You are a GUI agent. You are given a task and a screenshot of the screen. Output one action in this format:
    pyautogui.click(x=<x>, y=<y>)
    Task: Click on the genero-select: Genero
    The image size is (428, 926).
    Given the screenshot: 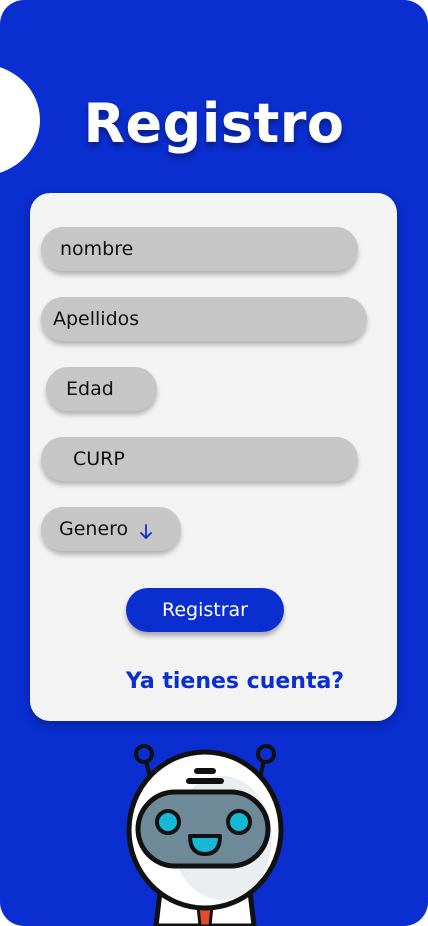 What is the action you would take?
    pyautogui.click(x=111, y=529)
    